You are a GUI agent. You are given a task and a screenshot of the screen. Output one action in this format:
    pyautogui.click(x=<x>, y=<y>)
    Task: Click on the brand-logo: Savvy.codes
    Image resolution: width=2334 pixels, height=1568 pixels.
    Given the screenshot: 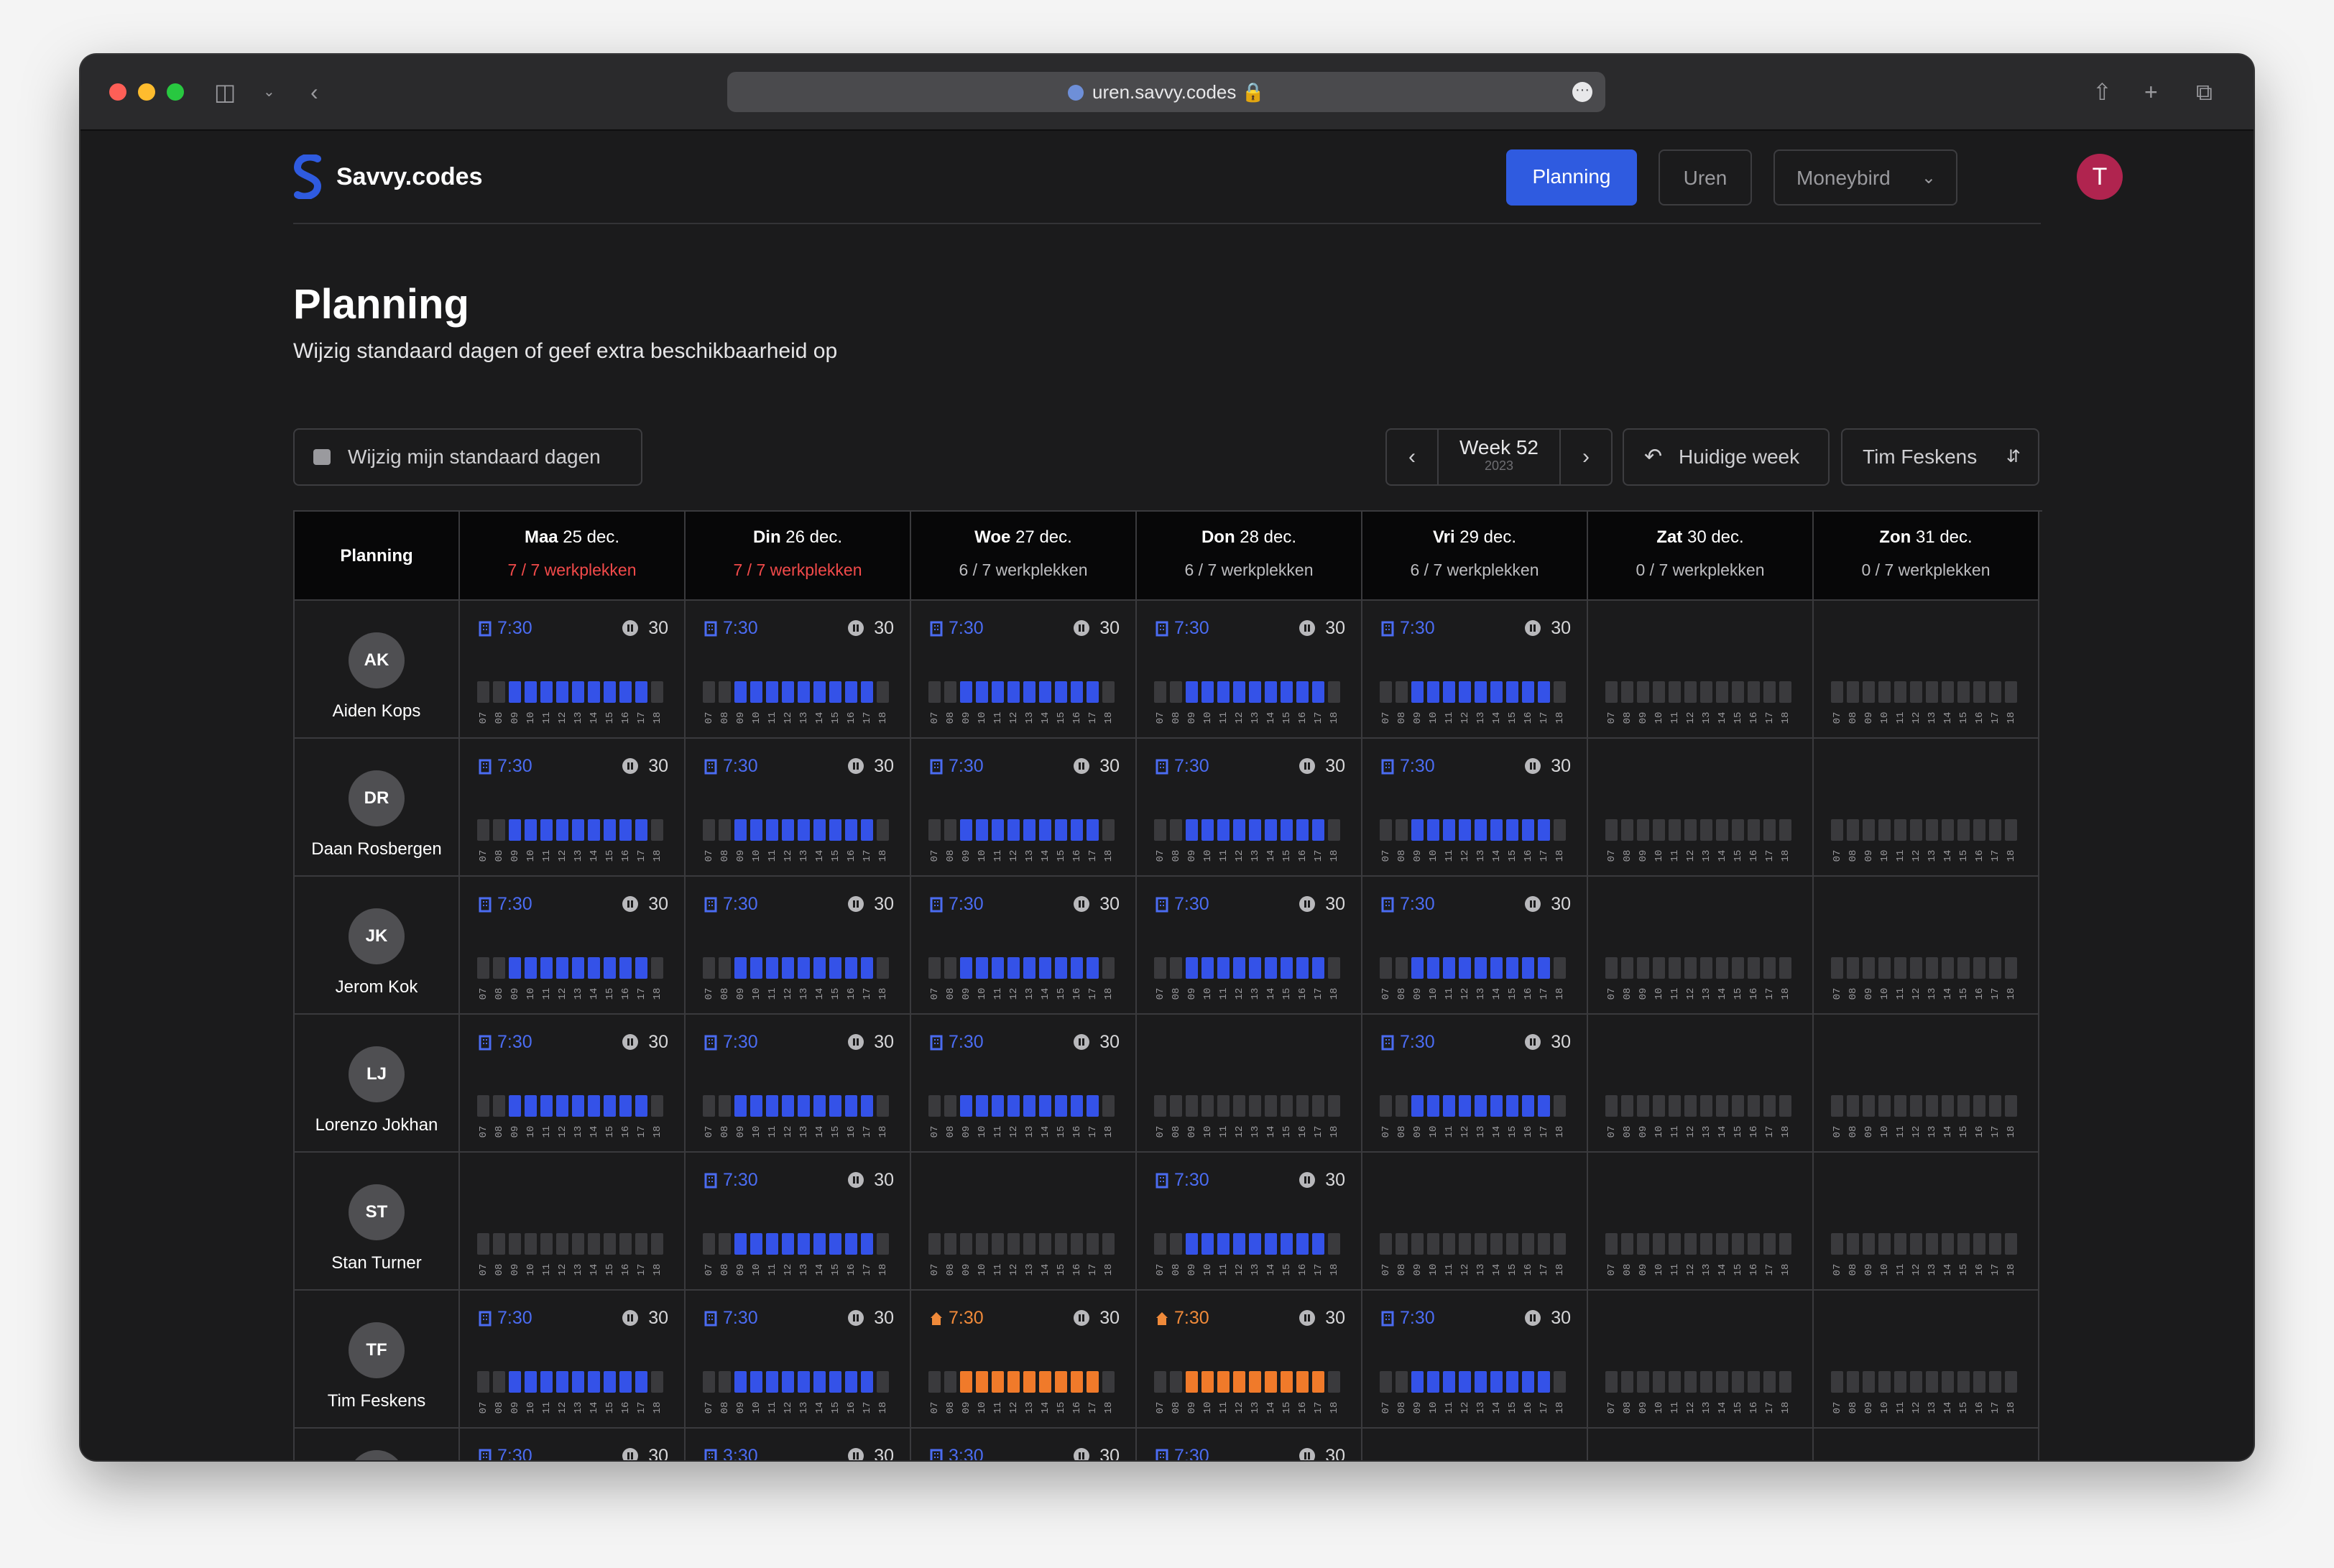 What is the action you would take?
    pyautogui.click(x=388, y=177)
    